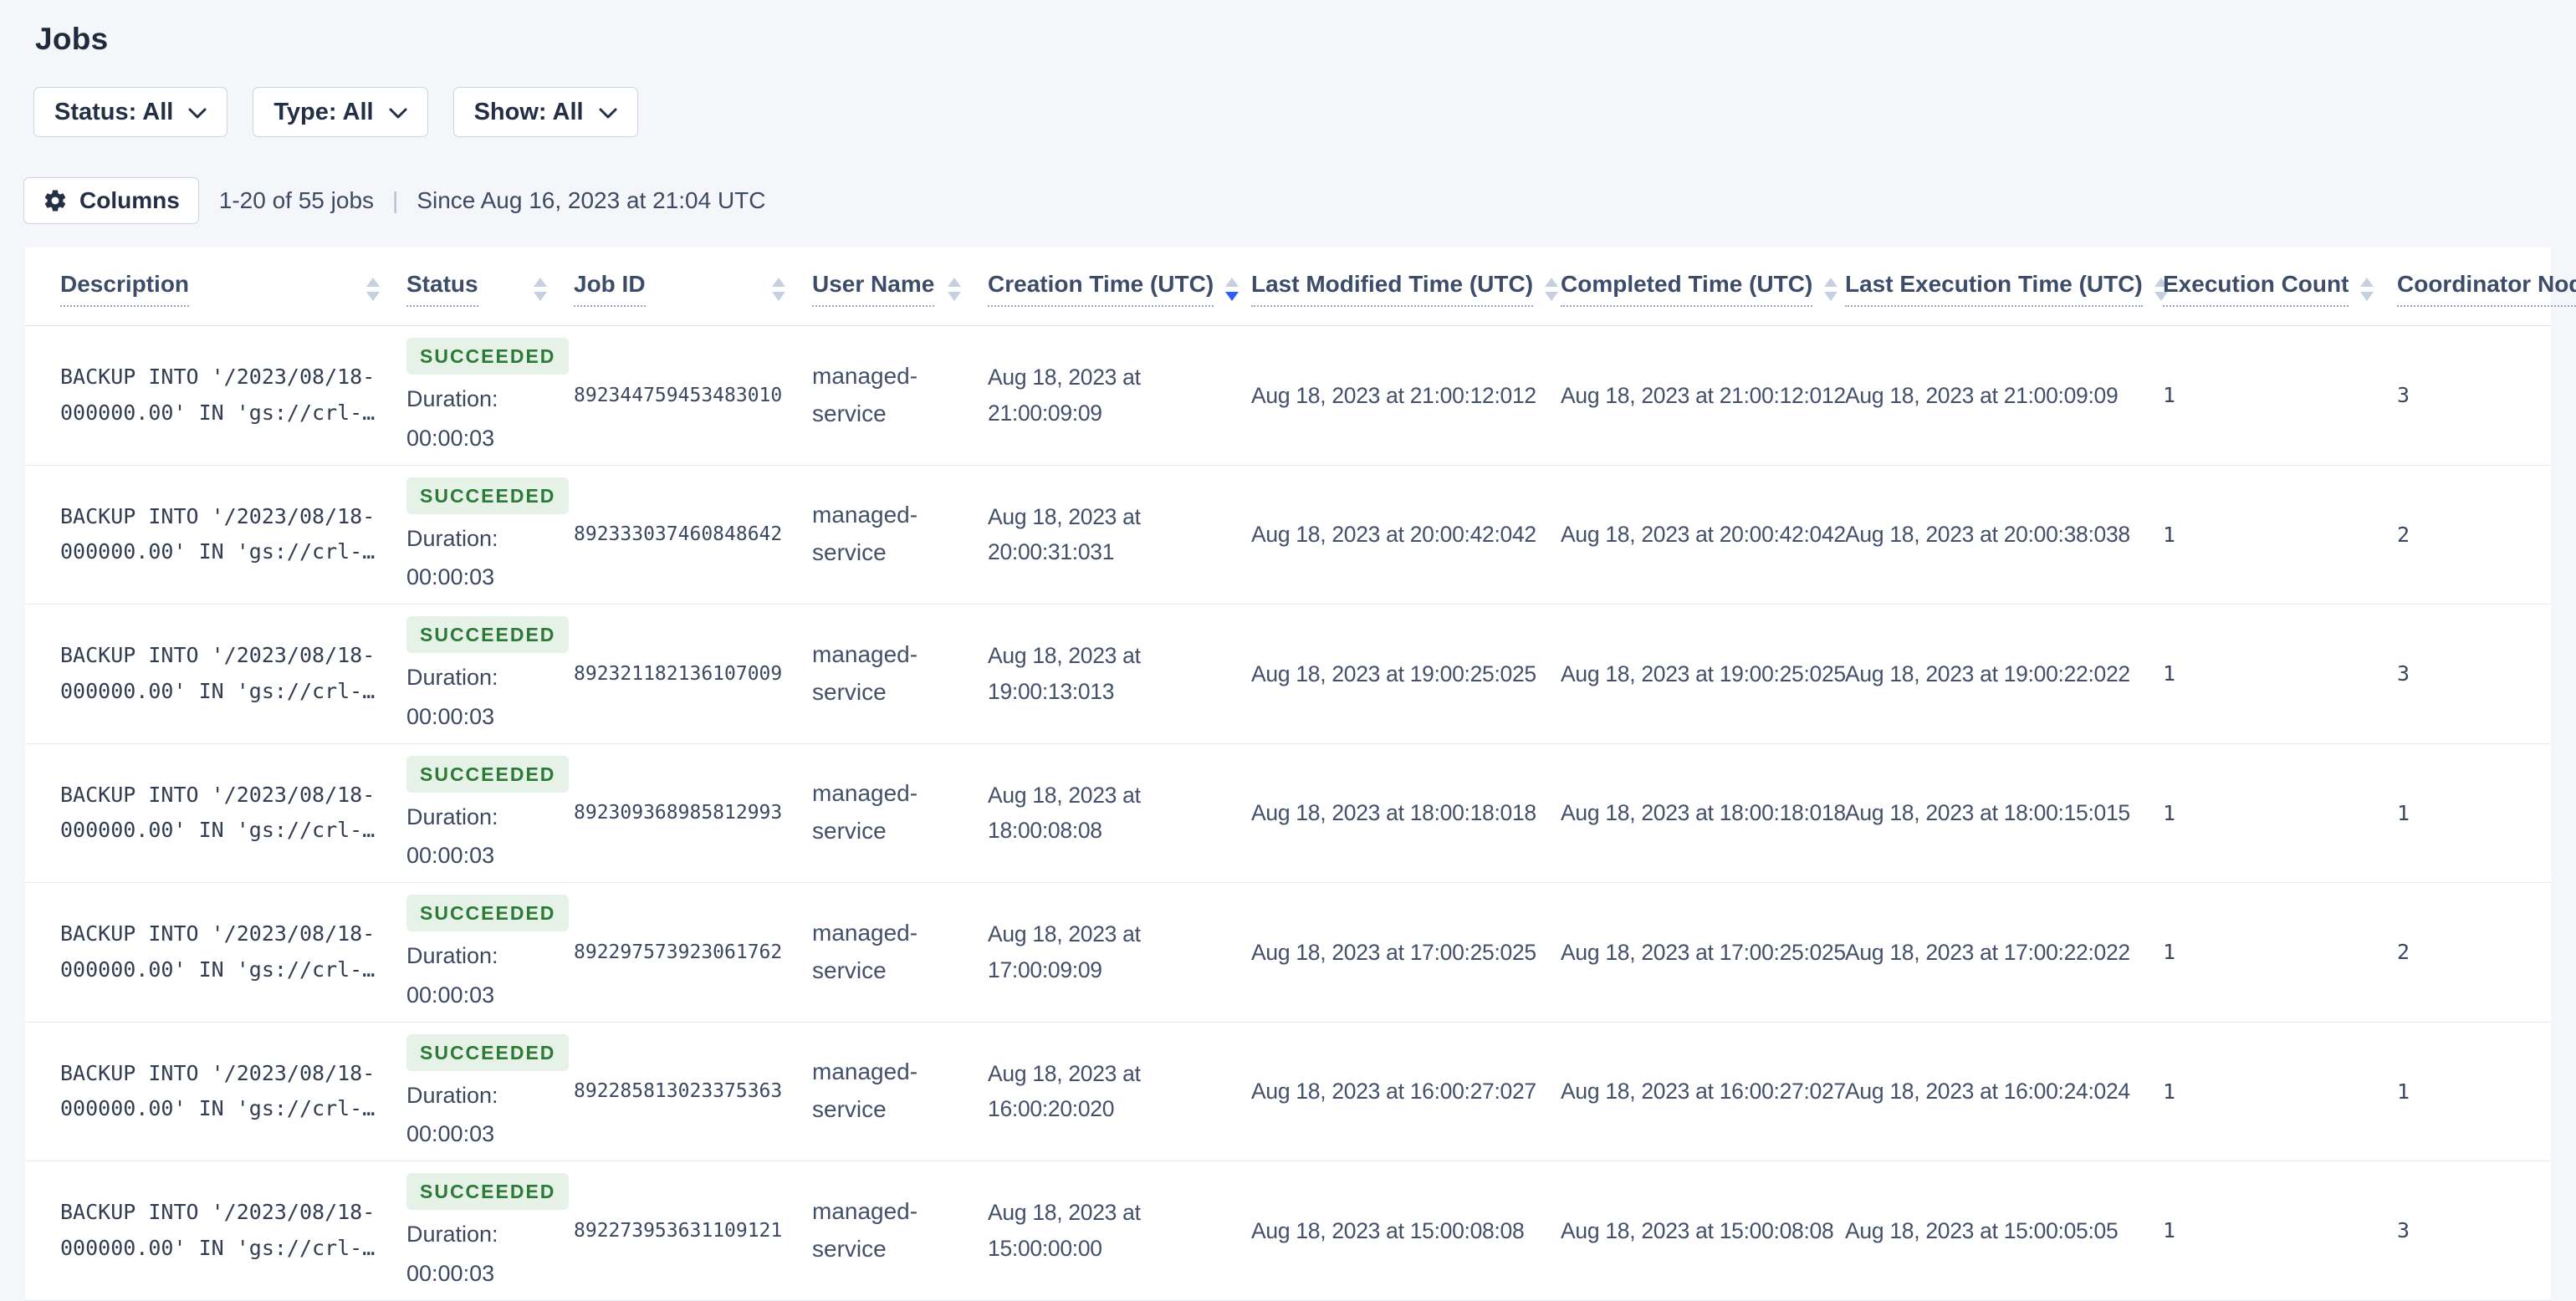 The image size is (2576, 1301). Describe the element at coordinates (591, 200) in the screenshot. I see `since-timestamp: Since Aug 16, 2023 at 21:04 UTC` at that location.